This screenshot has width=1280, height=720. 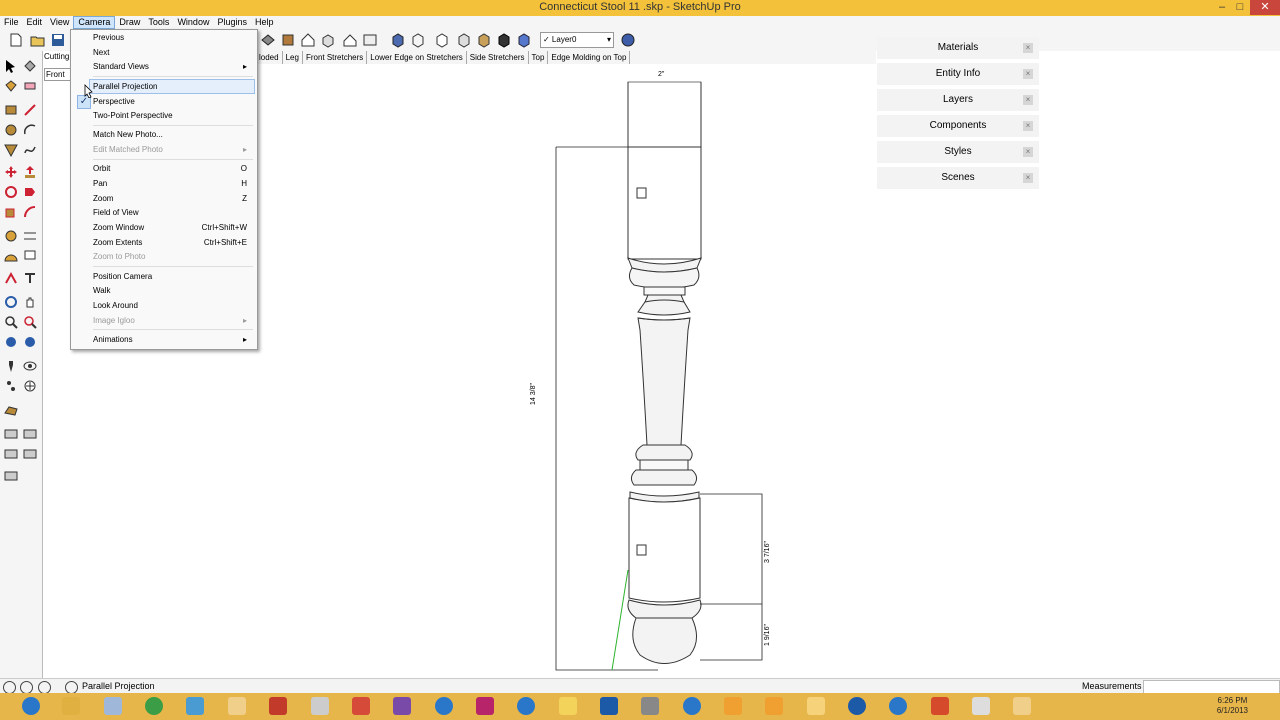 I want to click on save-icon, so click(x=58, y=40).